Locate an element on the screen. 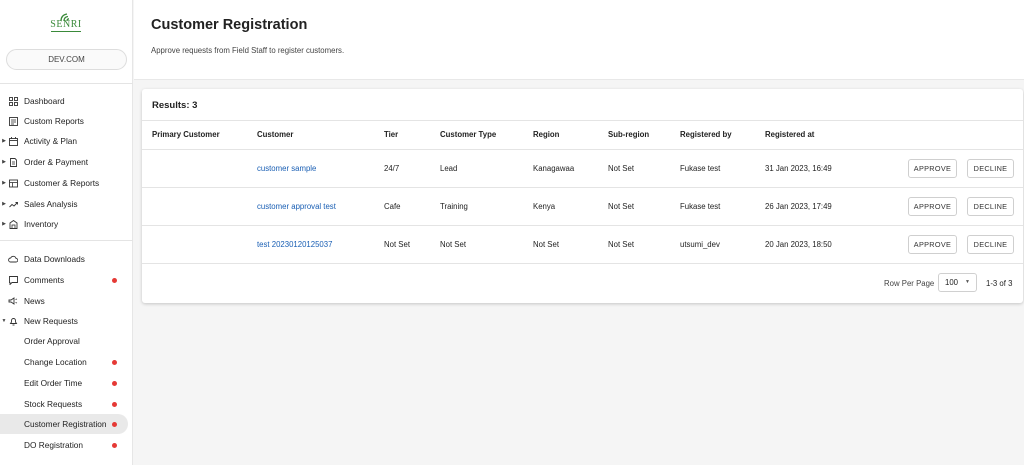 This screenshot has width=1024, height=465. sidebar-item-label: Activity & Plan is located at coordinates (51, 141).